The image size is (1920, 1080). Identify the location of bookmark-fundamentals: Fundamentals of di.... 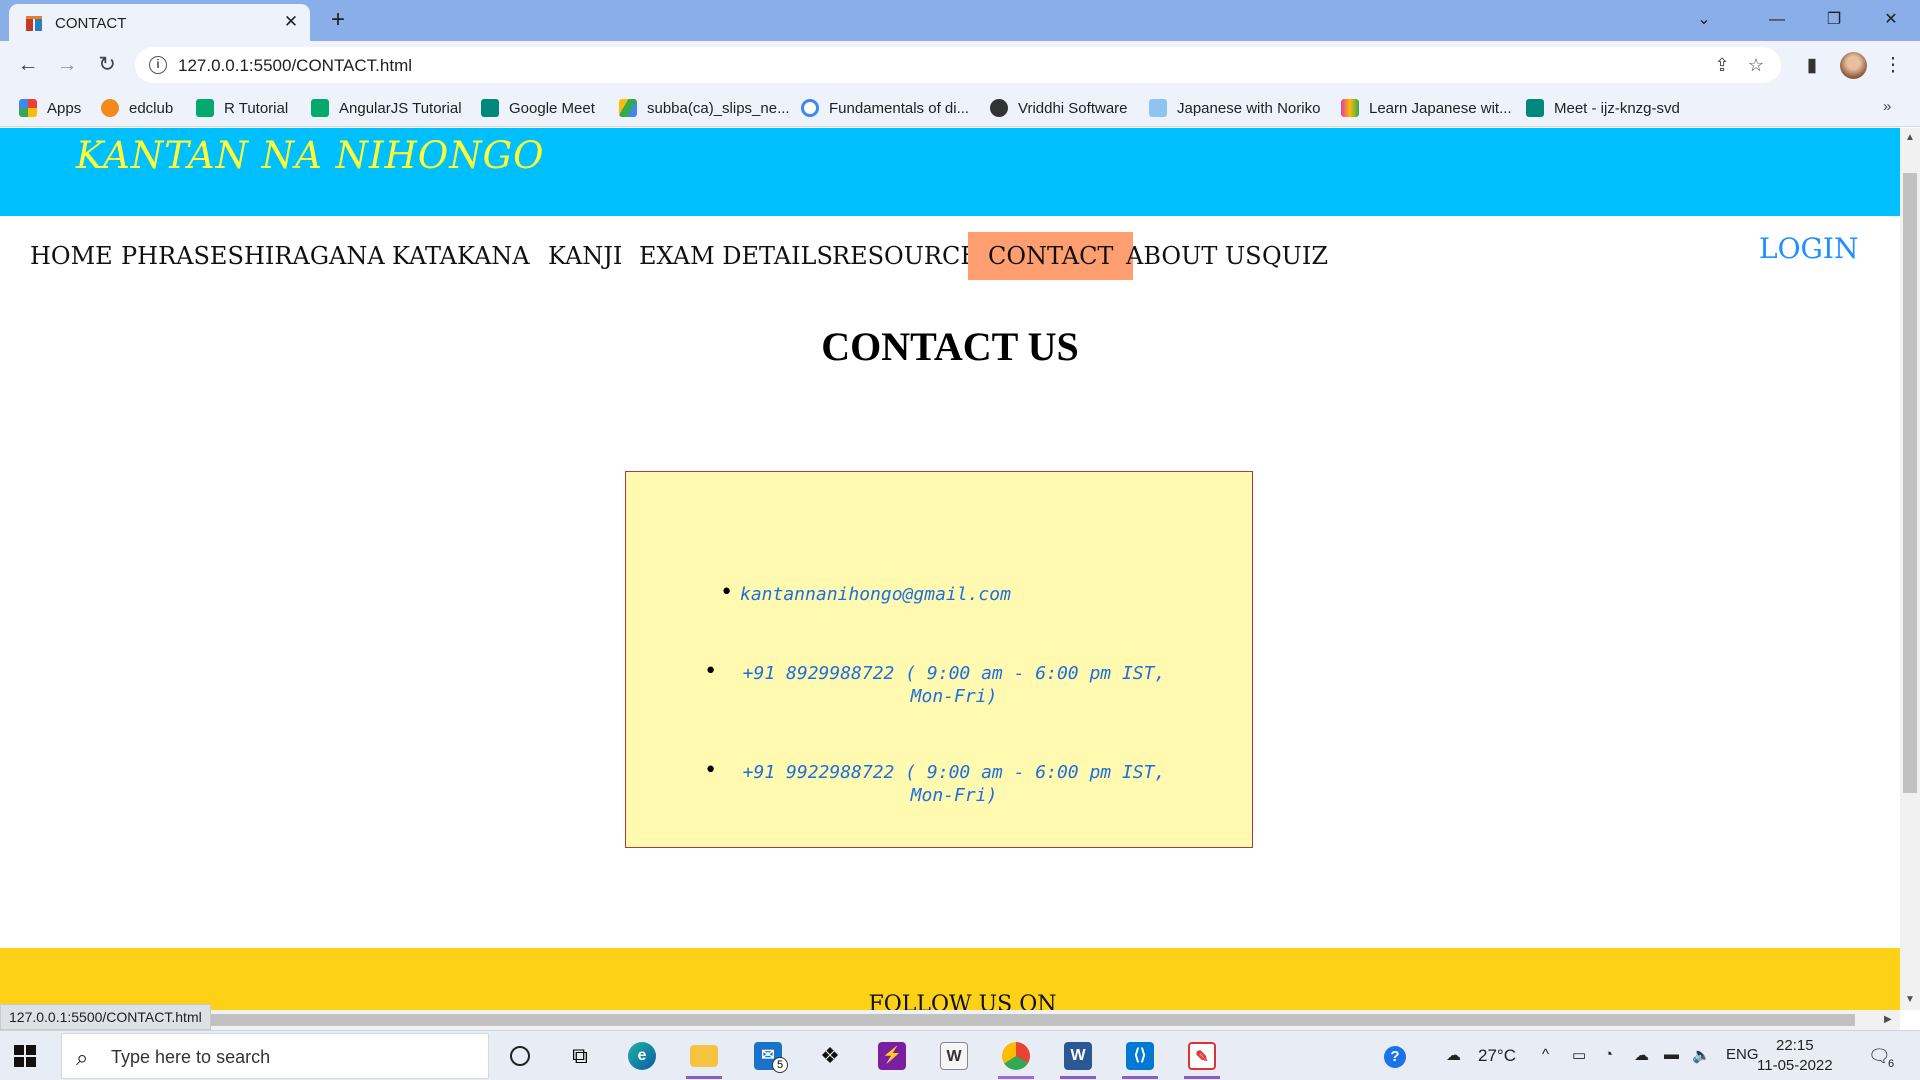
(885, 108).